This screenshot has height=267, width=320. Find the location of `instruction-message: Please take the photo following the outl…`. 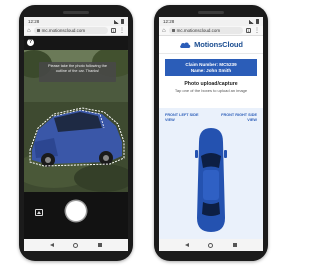

instruction-message: Please take the photo following the outl… is located at coordinates (77, 72).